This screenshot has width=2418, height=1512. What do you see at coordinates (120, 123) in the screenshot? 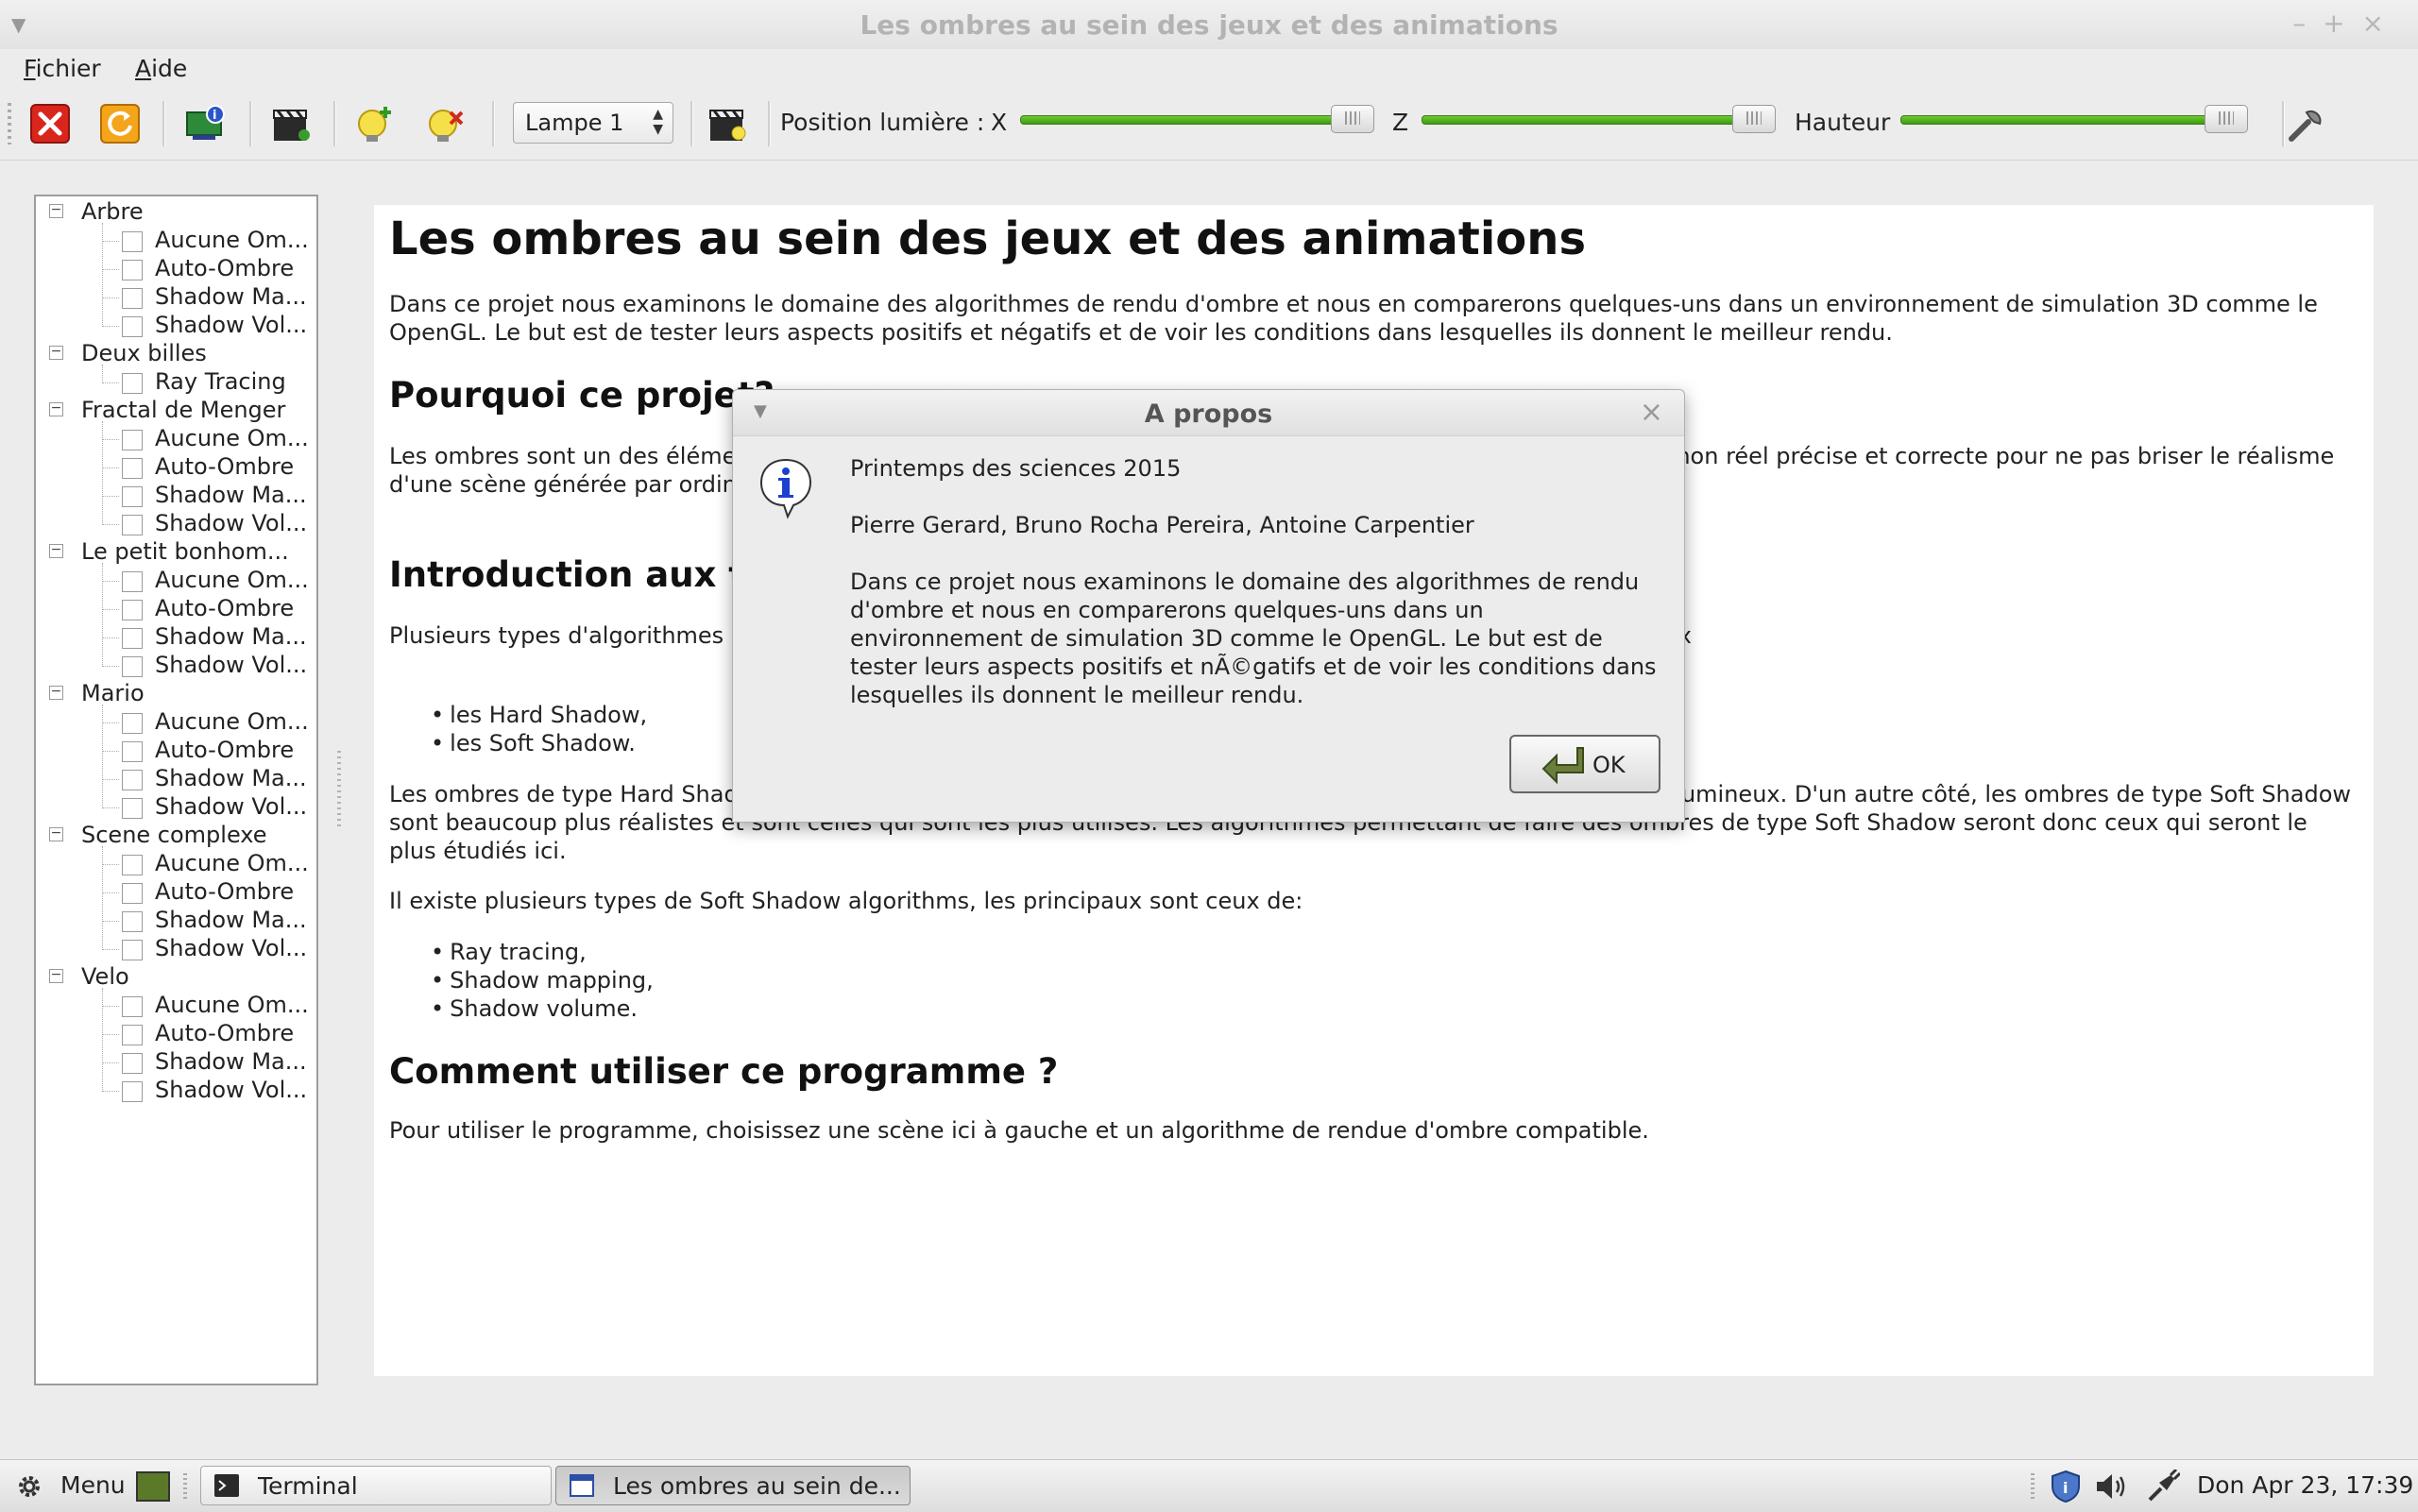
I see `refresh-icon` at bounding box center [120, 123].